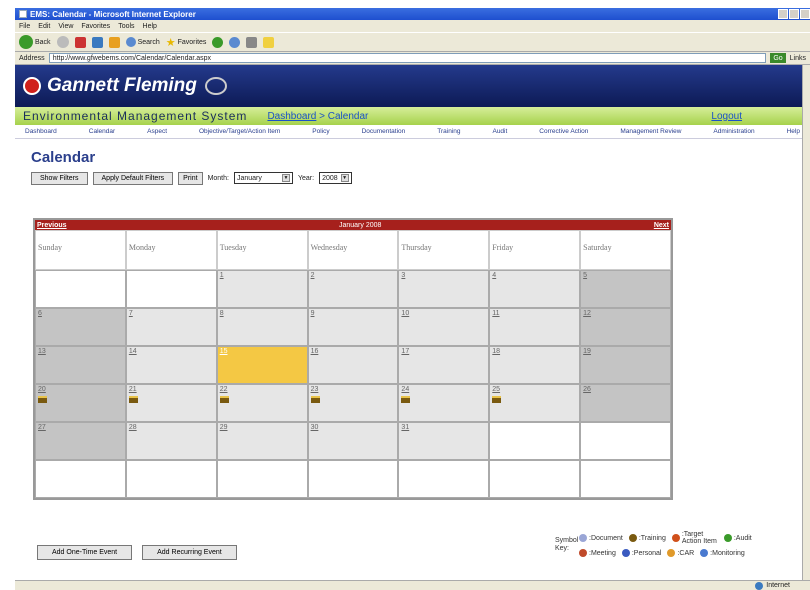 Image resolution: width=810 pixels, height=590 pixels. I want to click on nav-corrective-action: Corrective Action, so click(563, 131).